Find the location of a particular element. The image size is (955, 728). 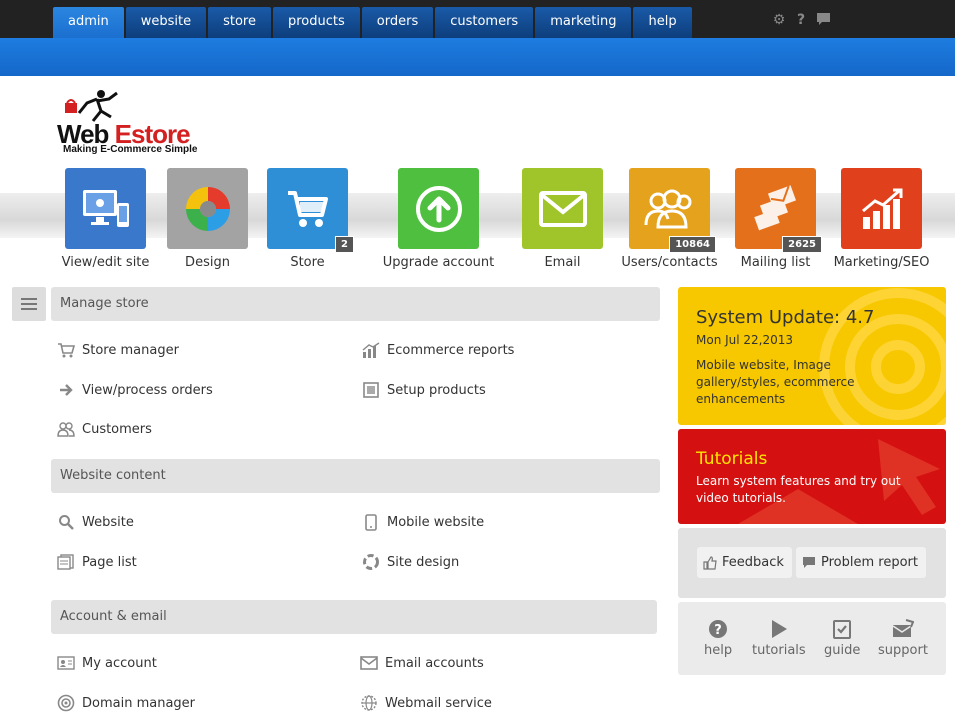

tile-email: Email is located at coordinates (562, 219).